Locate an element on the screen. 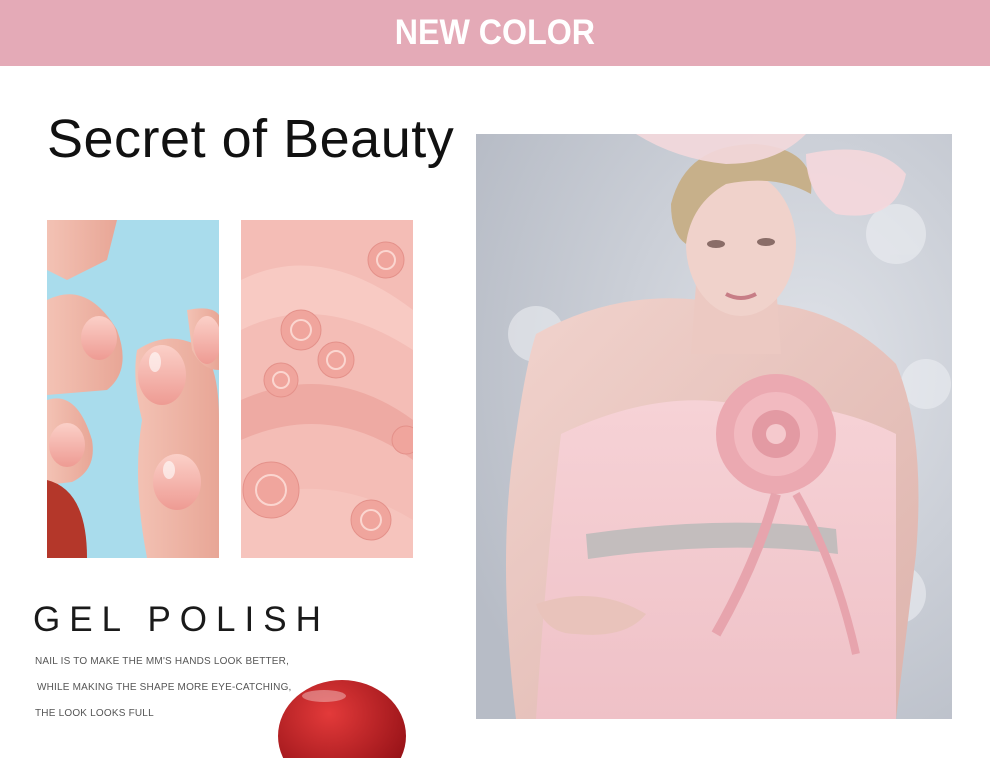  nails-illustration is located at coordinates (133, 389).